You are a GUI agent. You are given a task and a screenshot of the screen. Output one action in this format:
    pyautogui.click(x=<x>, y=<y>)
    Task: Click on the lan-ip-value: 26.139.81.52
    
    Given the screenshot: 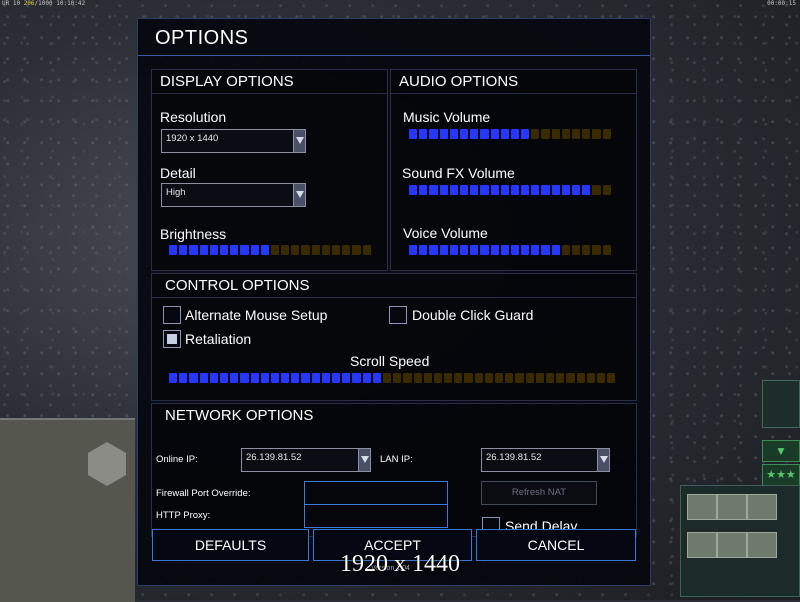 What is the action you would take?
    pyautogui.click(x=514, y=457)
    